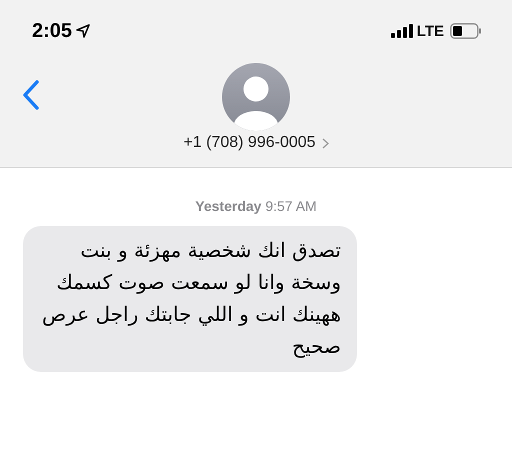 The height and width of the screenshot is (465, 512). Describe the element at coordinates (52, 31) in the screenshot. I see `status-time: 2:05` at that location.